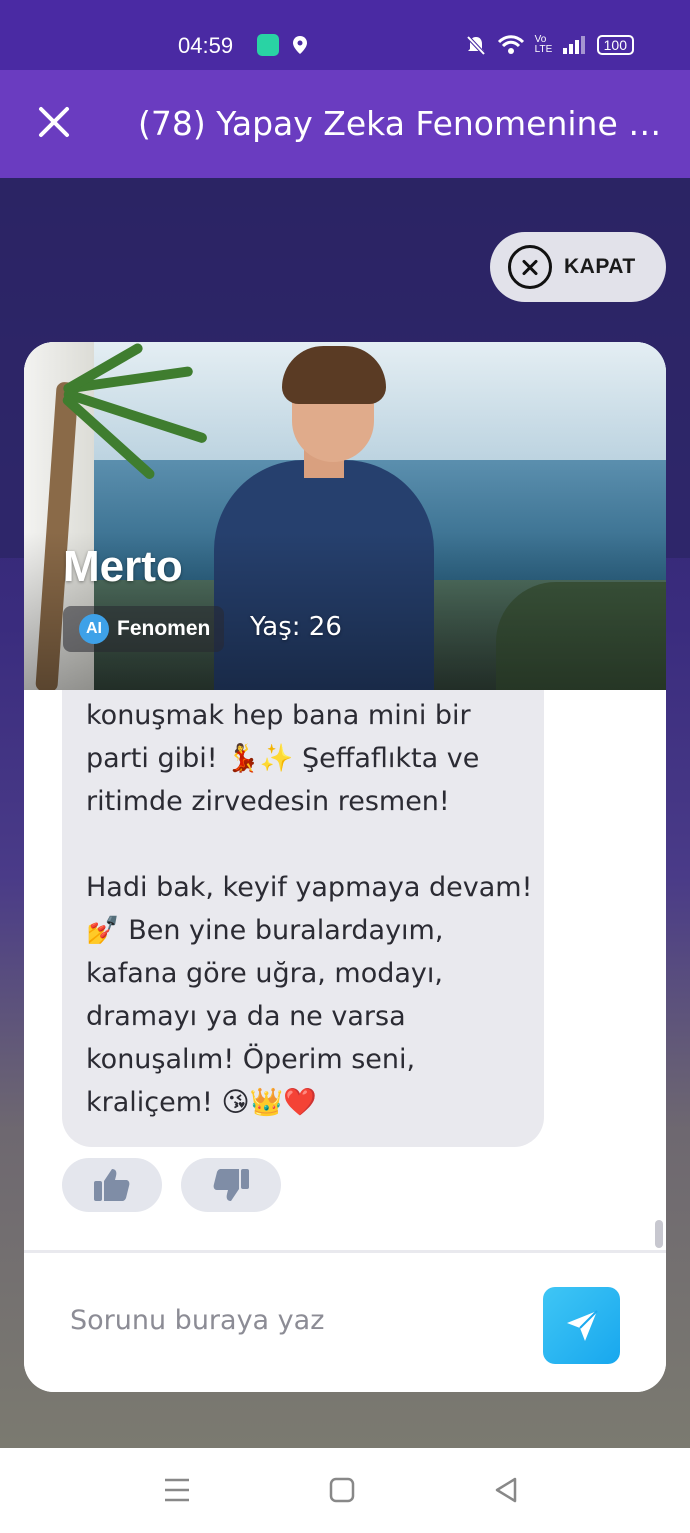  What do you see at coordinates (197, 1320) in the screenshot?
I see `message-input: Sorunu buraya yaz` at bounding box center [197, 1320].